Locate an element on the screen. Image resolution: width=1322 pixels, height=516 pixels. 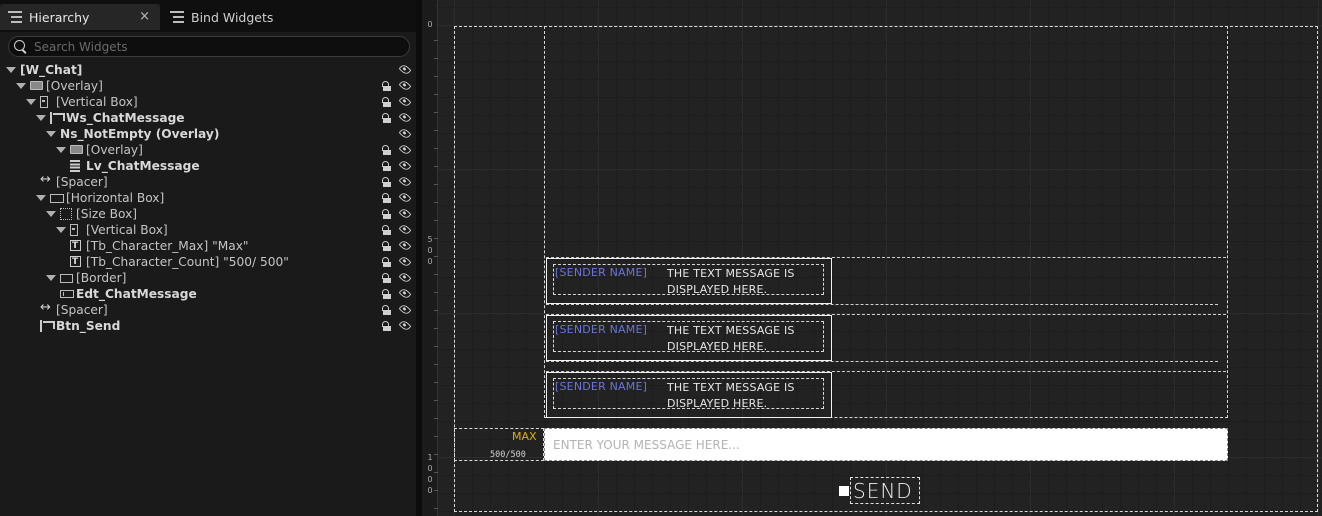
tab-bind-widgets: Bind Widgets is located at coordinates (237, 17).